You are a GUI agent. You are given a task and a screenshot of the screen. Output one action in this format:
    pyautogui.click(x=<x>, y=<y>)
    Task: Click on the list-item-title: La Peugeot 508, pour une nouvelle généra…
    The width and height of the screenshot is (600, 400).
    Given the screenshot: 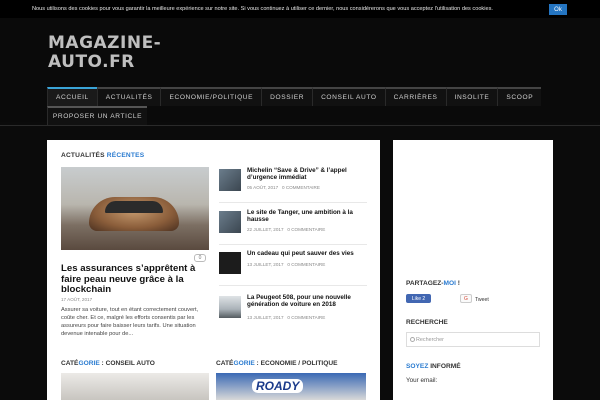 What is the action you would take?
    pyautogui.click(x=307, y=301)
    